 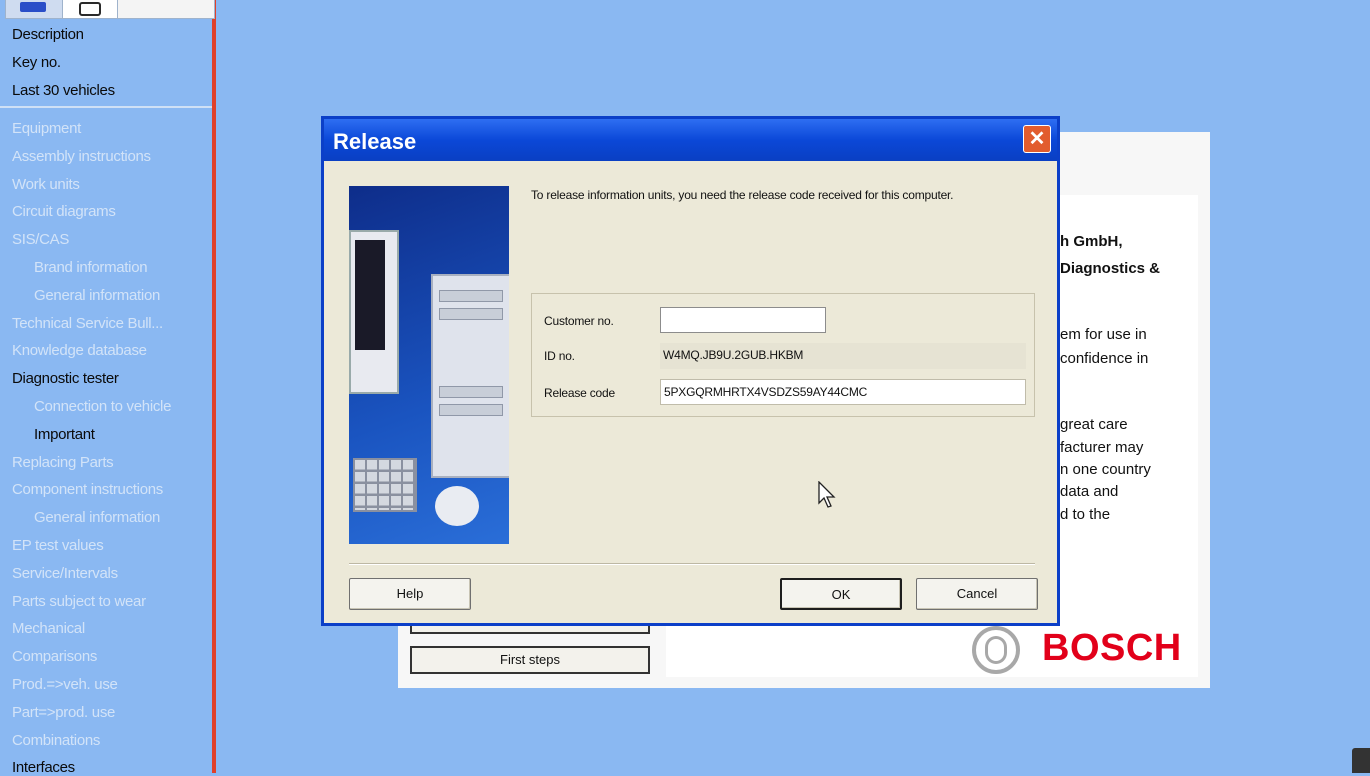 I want to click on cancel-button: Cancel, so click(x=977, y=594).